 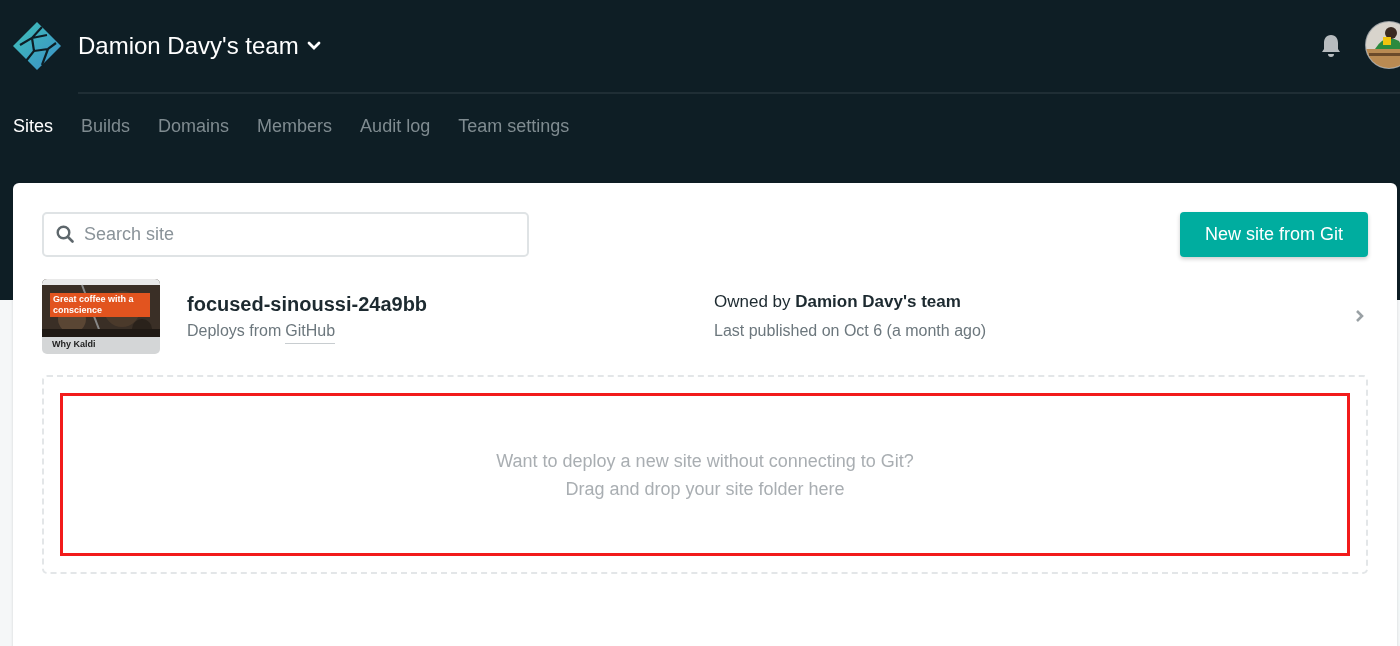 What do you see at coordinates (514, 126) in the screenshot?
I see `nav-tab: Team settings` at bounding box center [514, 126].